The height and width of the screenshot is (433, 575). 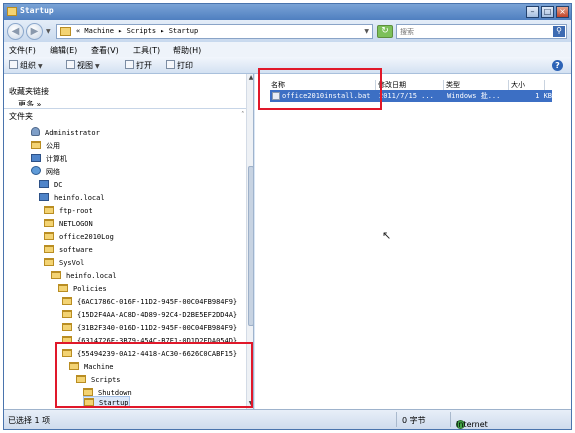 I want to click on tree-item-software: software, so click(x=68, y=250).